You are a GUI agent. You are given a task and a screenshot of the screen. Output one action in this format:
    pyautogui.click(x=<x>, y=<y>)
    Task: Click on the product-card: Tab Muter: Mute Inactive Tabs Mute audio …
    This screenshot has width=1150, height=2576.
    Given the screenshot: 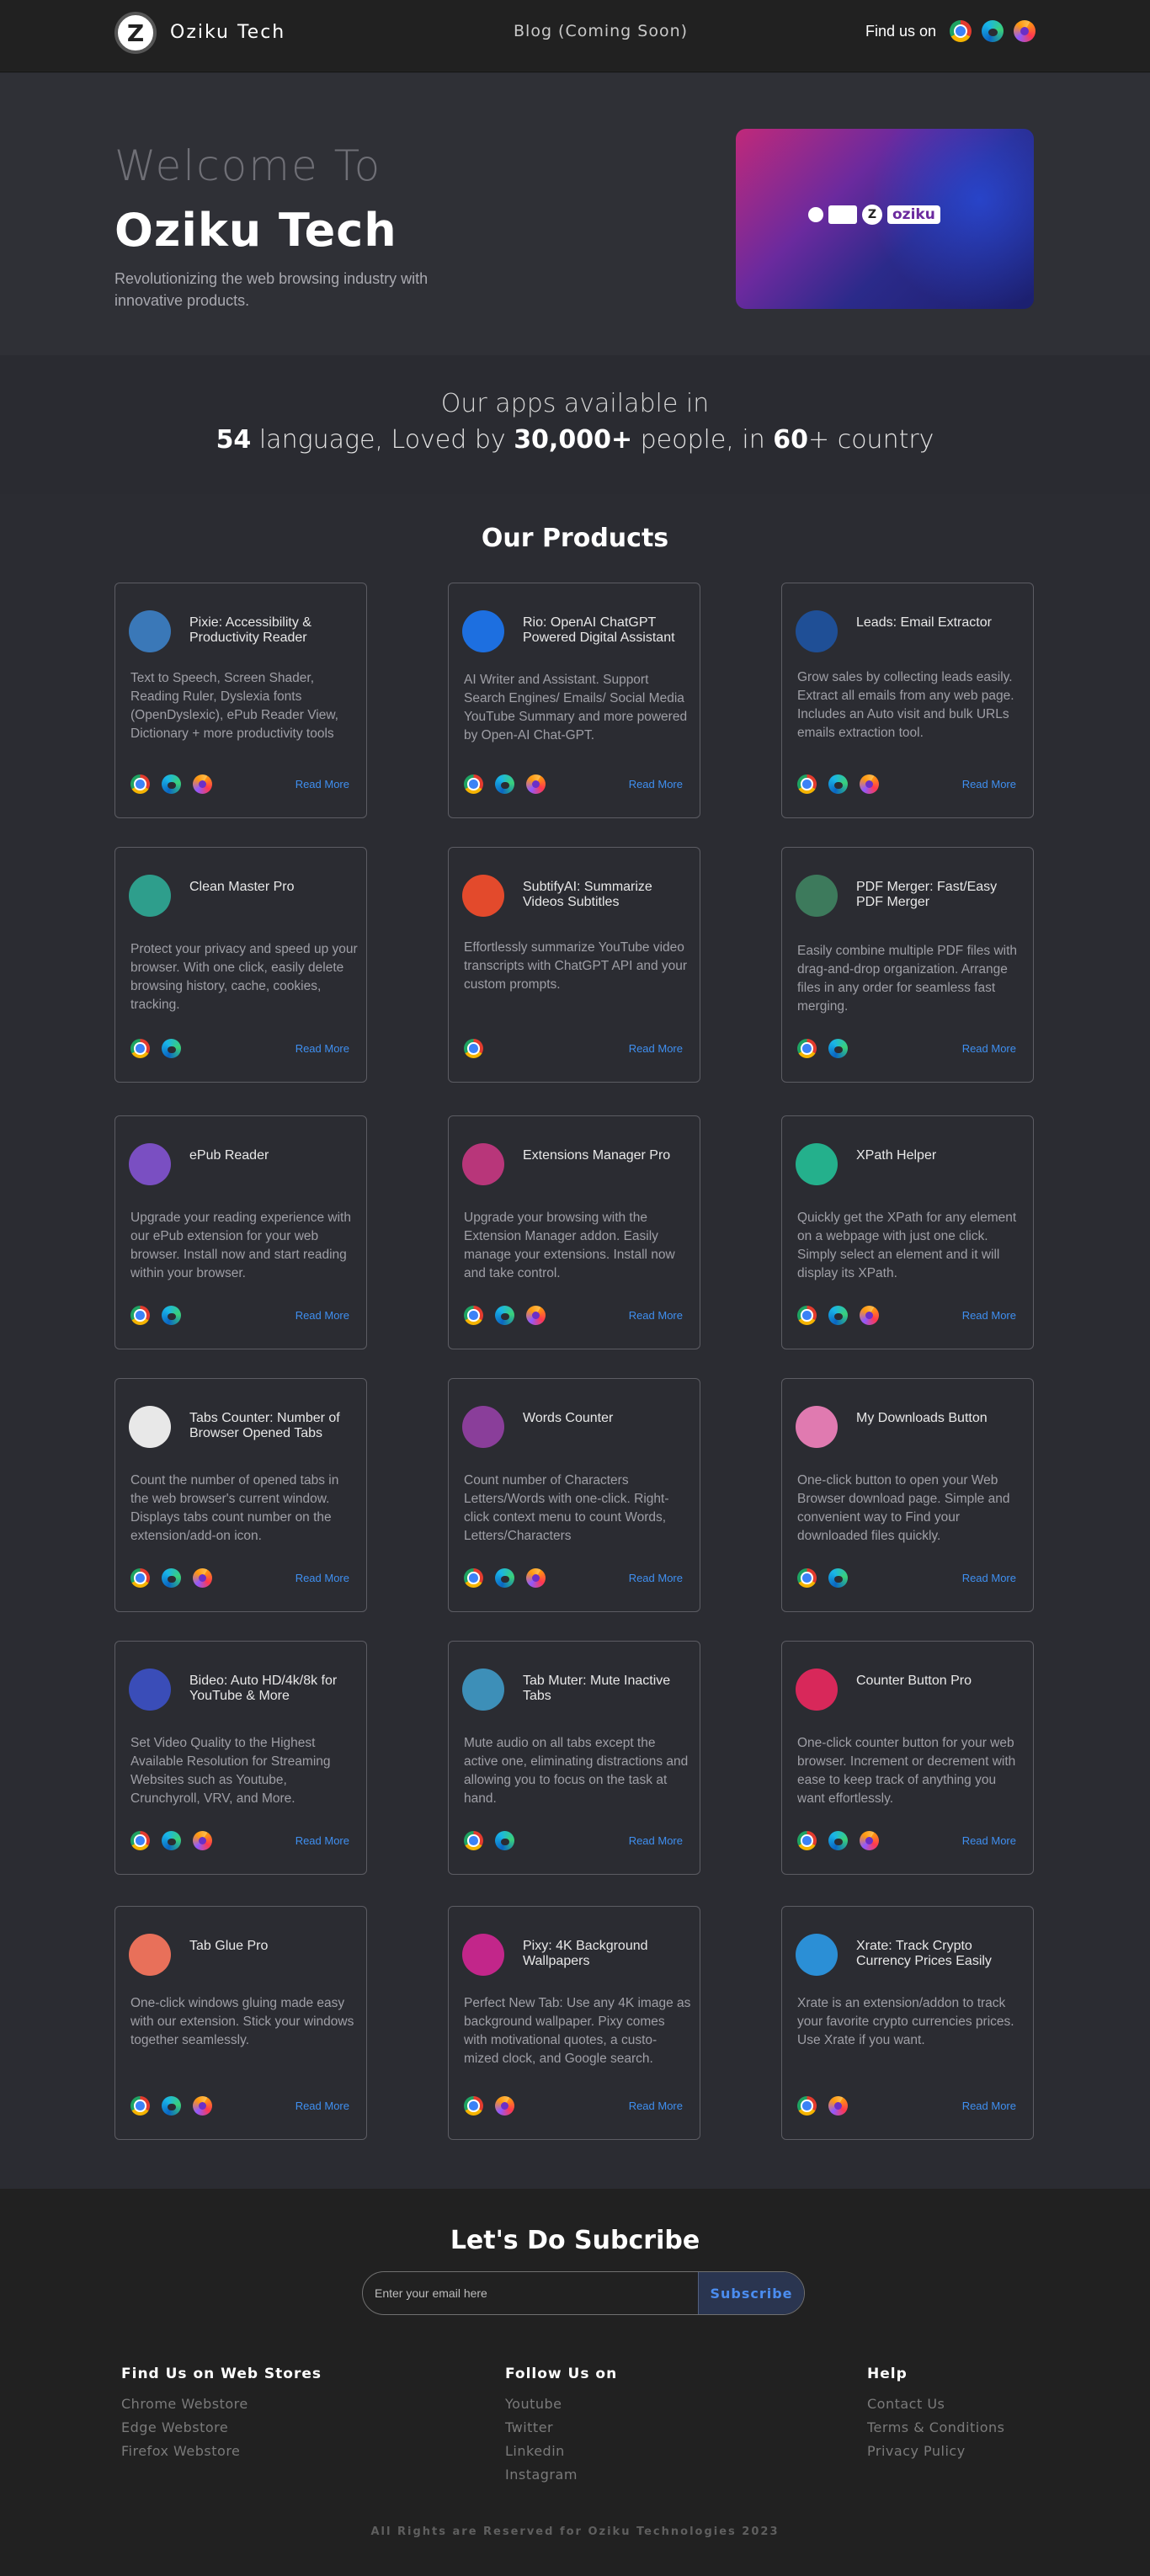 What is the action you would take?
    pyautogui.click(x=574, y=1758)
    